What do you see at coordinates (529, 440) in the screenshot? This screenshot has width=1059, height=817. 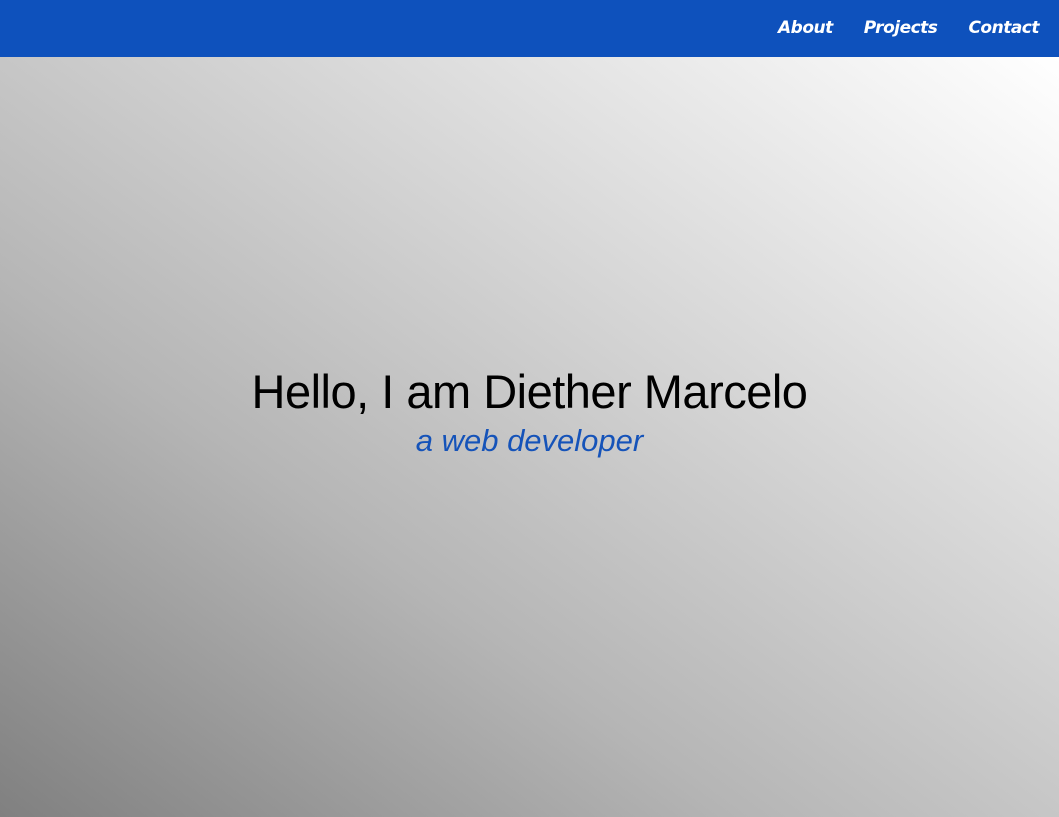 I see `hero-subtitle: a web developer` at bounding box center [529, 440].